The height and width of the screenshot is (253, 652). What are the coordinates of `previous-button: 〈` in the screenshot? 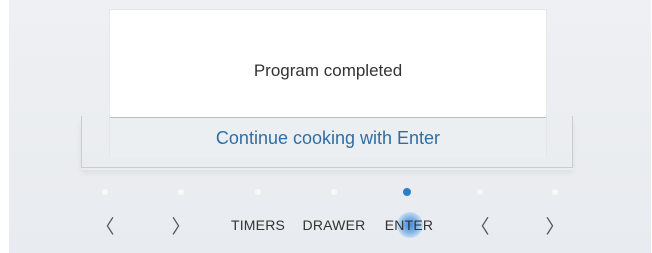 It's located at (105, 225).